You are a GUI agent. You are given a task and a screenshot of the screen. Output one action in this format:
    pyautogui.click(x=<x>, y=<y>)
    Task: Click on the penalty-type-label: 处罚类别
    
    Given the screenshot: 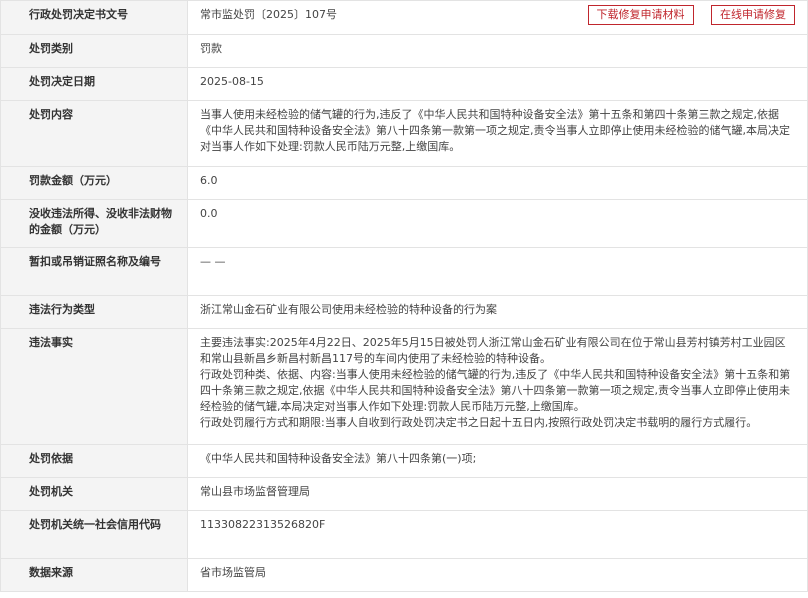 What is the action you would take?
    pyautogui.click(x=94, y=51)
    